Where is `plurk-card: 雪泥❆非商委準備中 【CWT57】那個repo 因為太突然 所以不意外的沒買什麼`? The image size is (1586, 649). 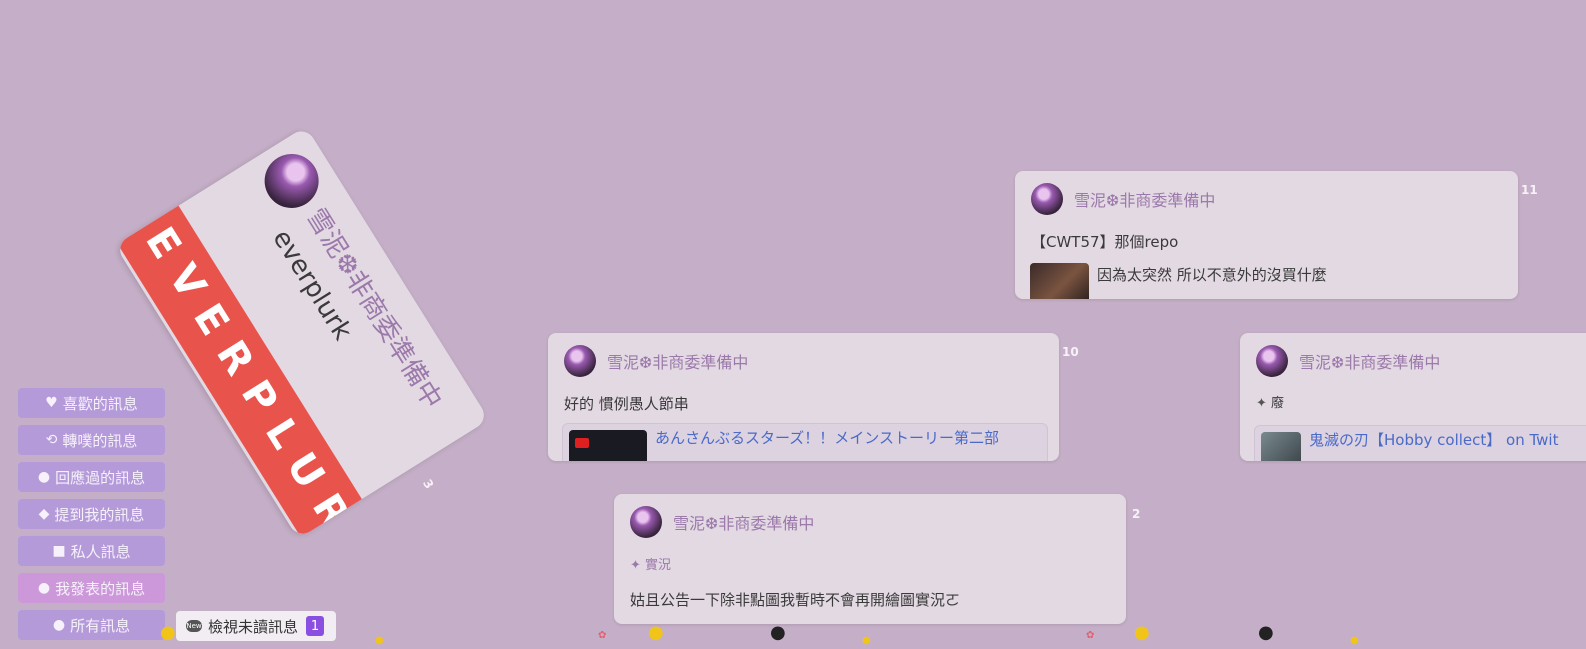 plurk-card: 雪泥❆非商委準備中 【CWT57】那個repo 因為太突然 所以不意外的沒買什麼 is located at coordinates (1266, 235).